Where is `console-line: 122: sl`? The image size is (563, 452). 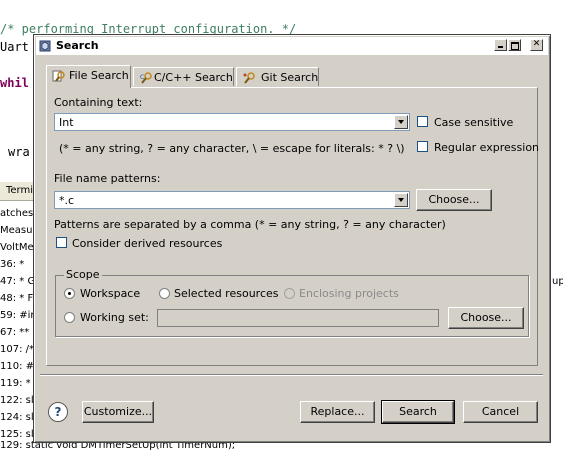
console-line: 122: sl is located at coordinates (17, 400).